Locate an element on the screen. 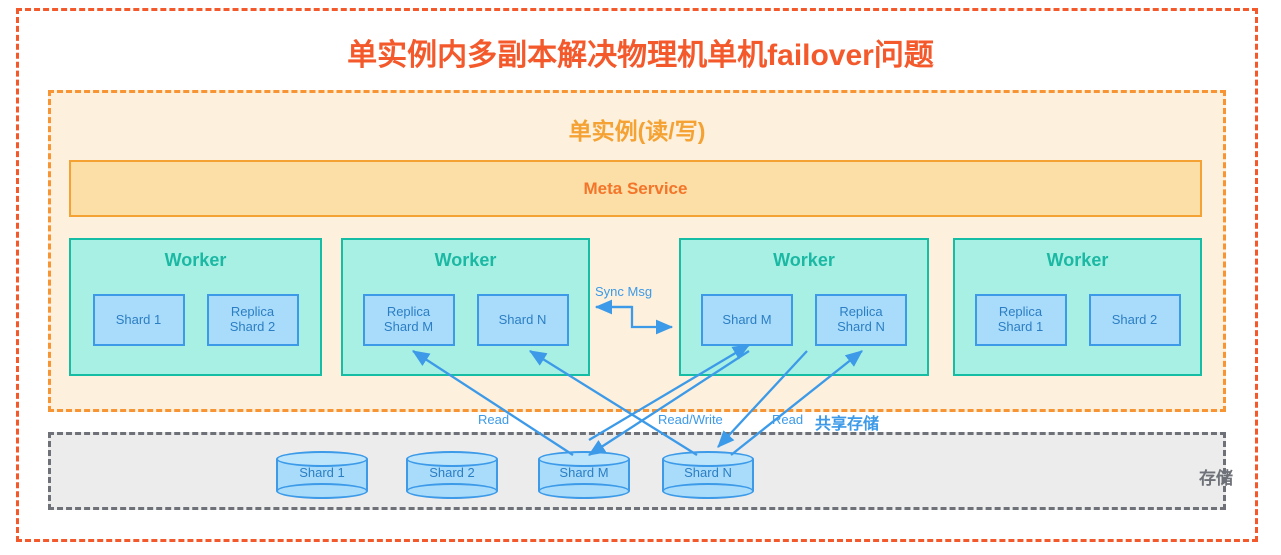  shared-storage-label: 共享存储 is located at coordinates (847, 424).